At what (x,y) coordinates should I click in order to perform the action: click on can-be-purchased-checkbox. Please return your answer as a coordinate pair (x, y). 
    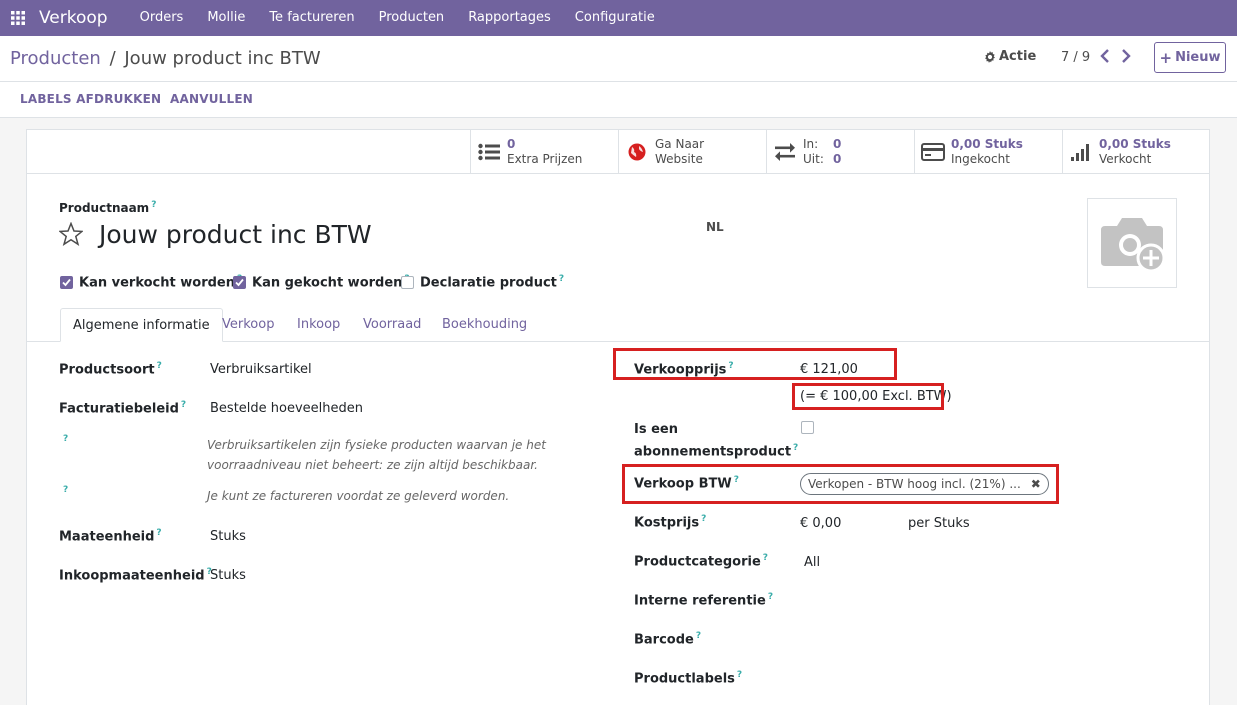
    Looking at the image, I should click on (239, 282).